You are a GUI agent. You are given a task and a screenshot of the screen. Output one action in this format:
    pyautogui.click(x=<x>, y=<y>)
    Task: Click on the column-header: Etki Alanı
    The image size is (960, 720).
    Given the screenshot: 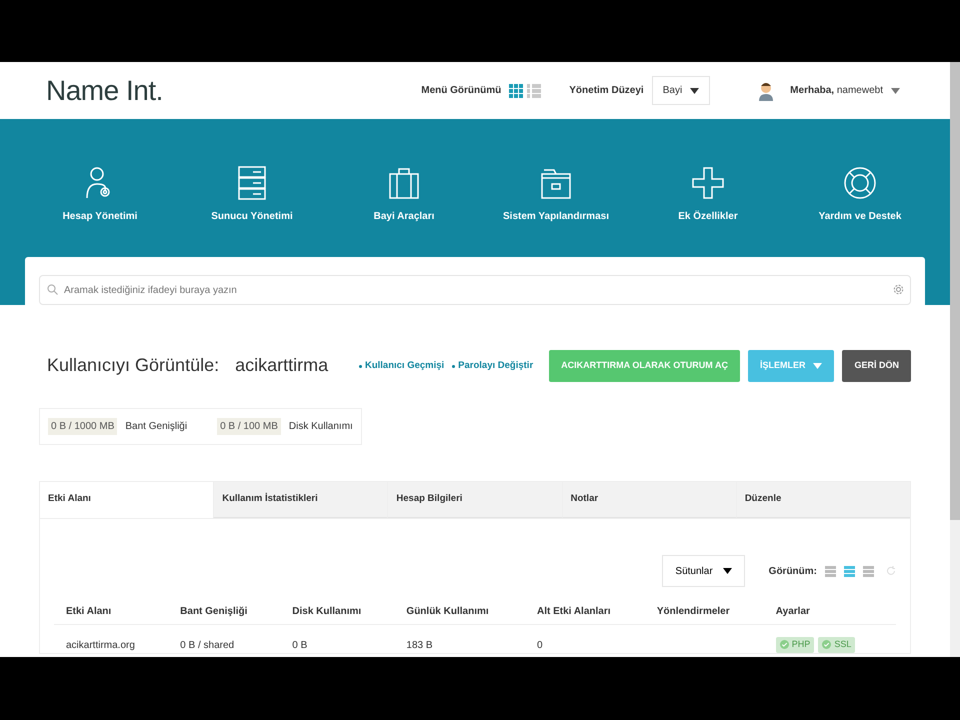 What is the action you would take?
    pyautogui.click(x=111, y=611)
    